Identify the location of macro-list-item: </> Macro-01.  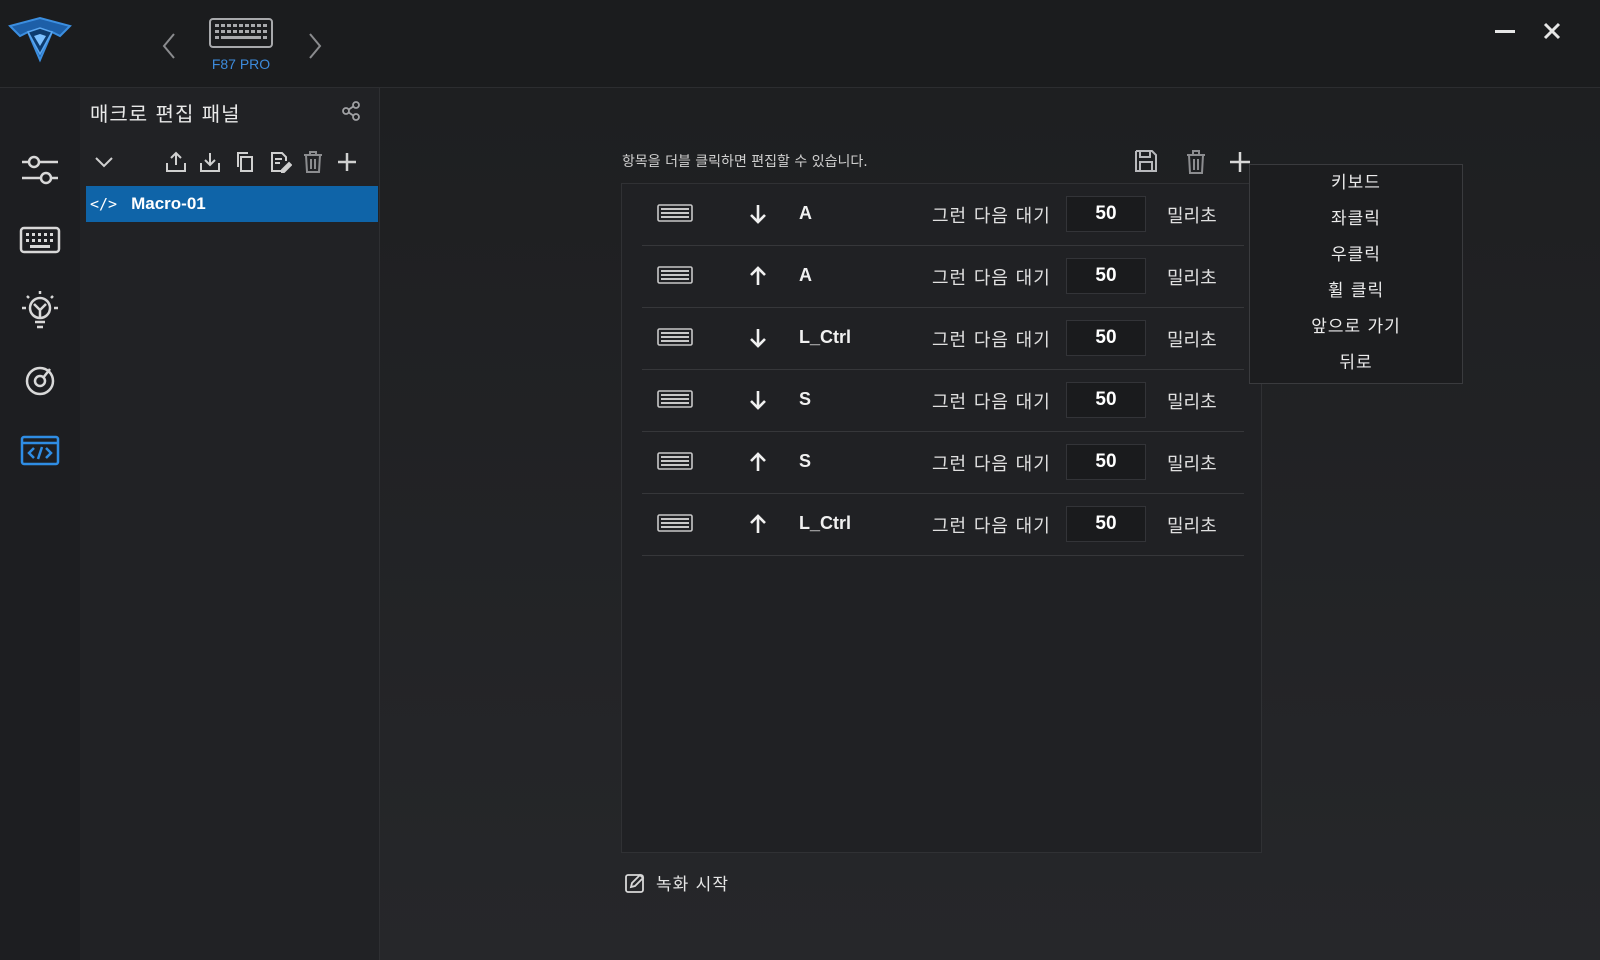
(232, 204).